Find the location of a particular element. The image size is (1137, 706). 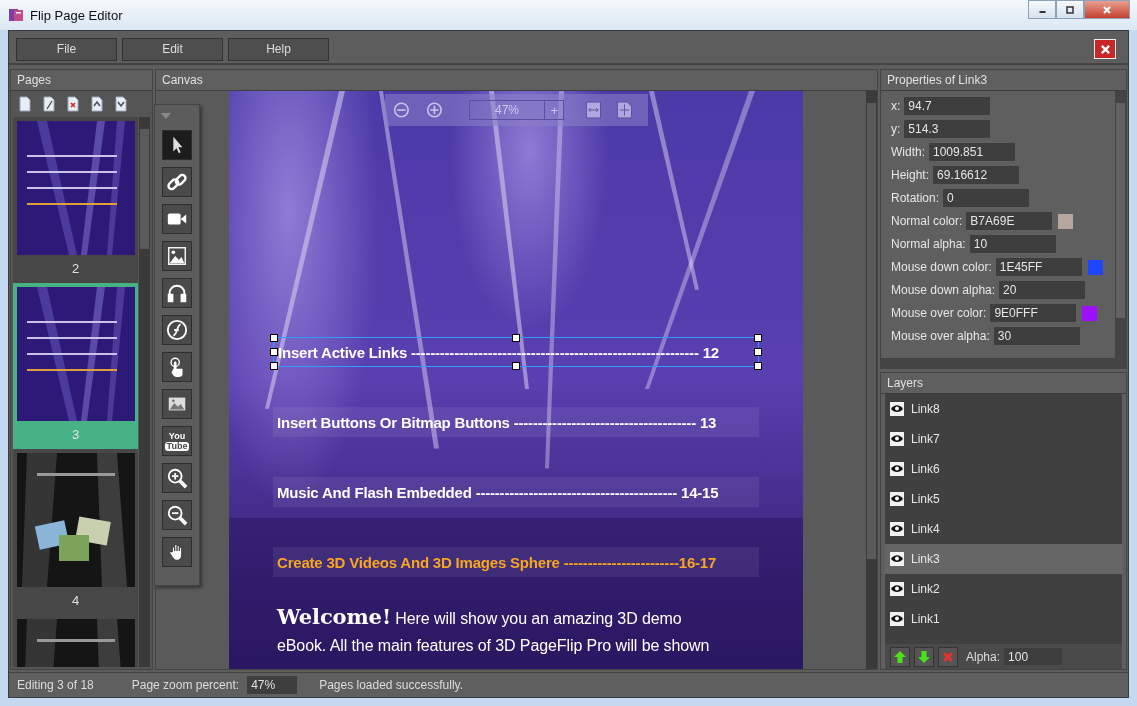

field-label: Width: is located at coordinates (908, 152).